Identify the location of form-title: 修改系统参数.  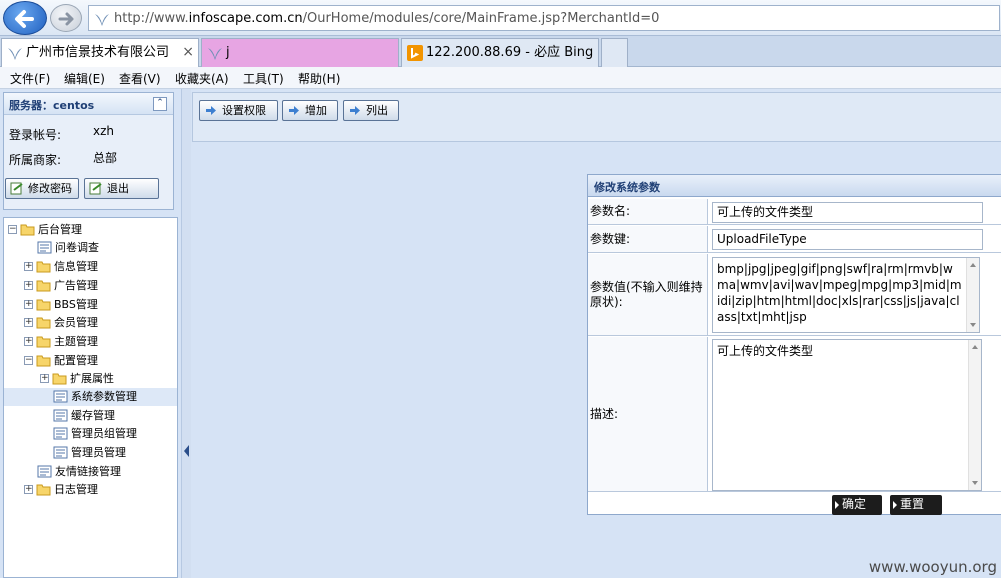
(627, 187).